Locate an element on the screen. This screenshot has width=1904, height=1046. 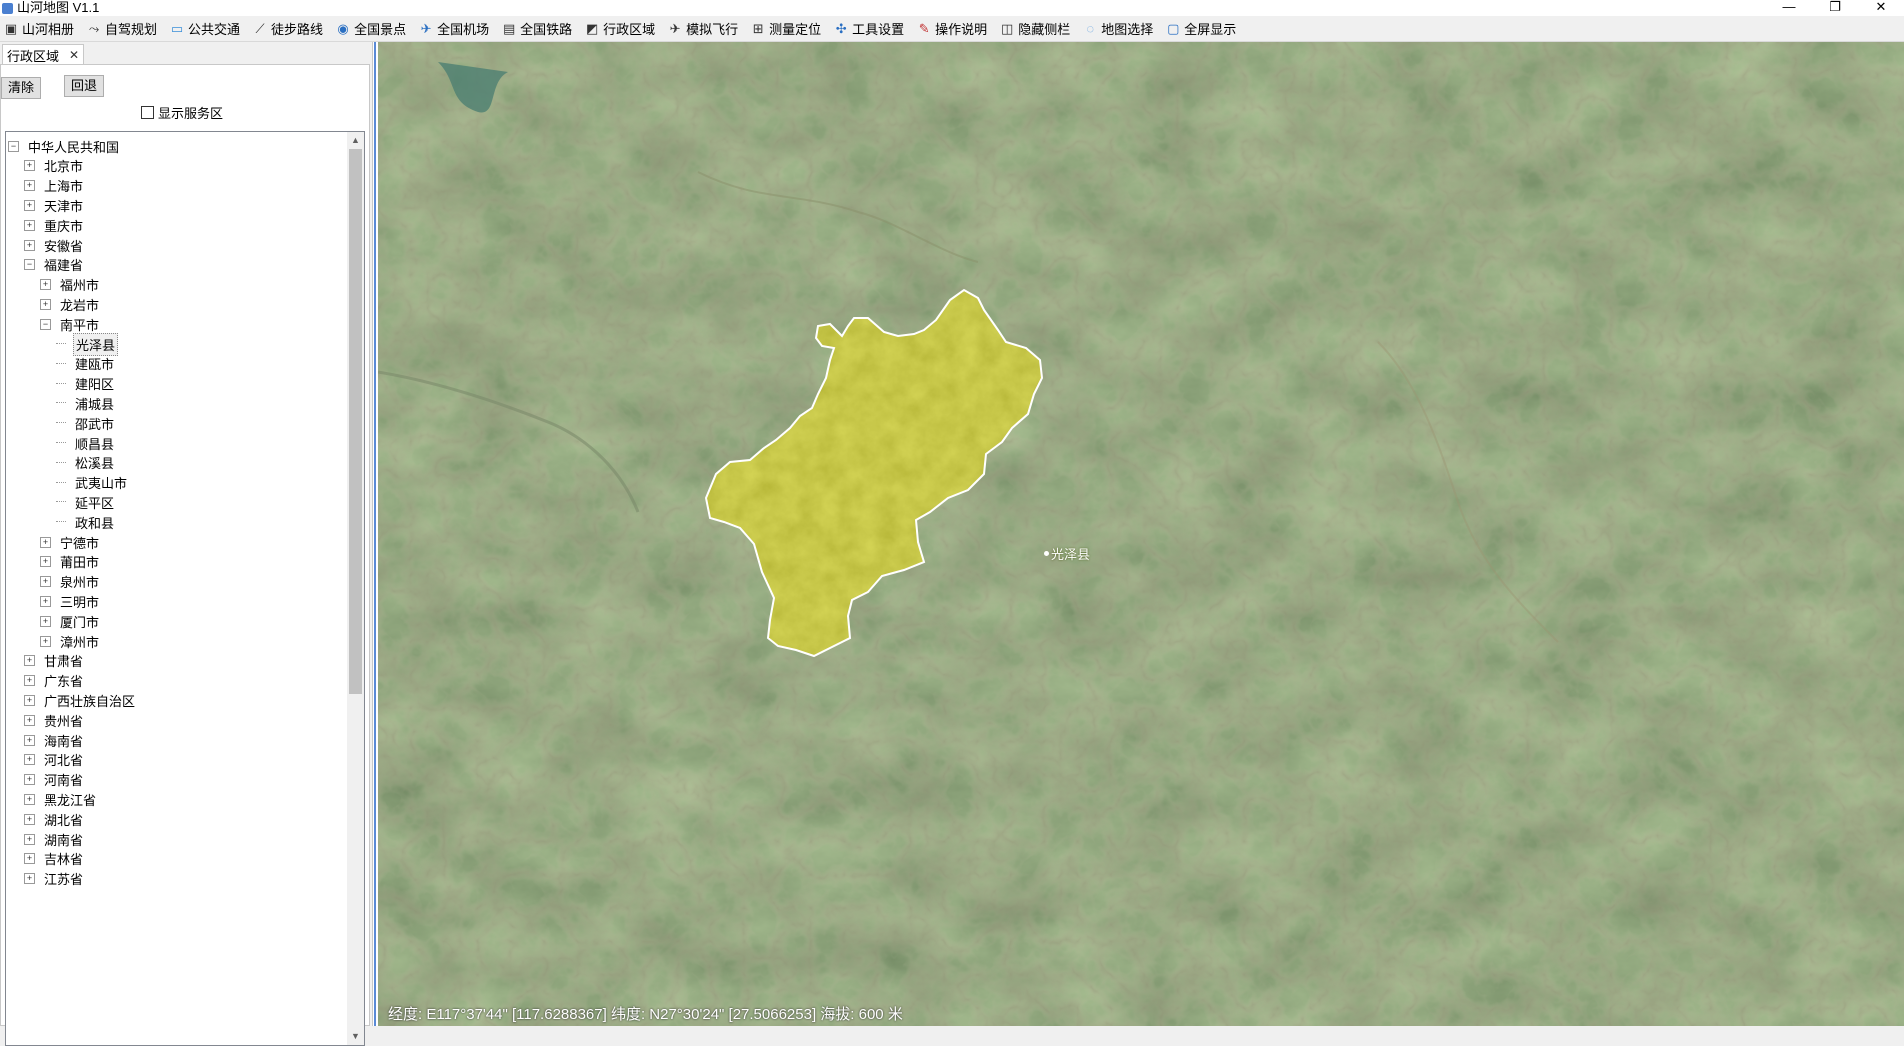
toolbar-label: 全屏显示 is located at coordinates (1210, 29).